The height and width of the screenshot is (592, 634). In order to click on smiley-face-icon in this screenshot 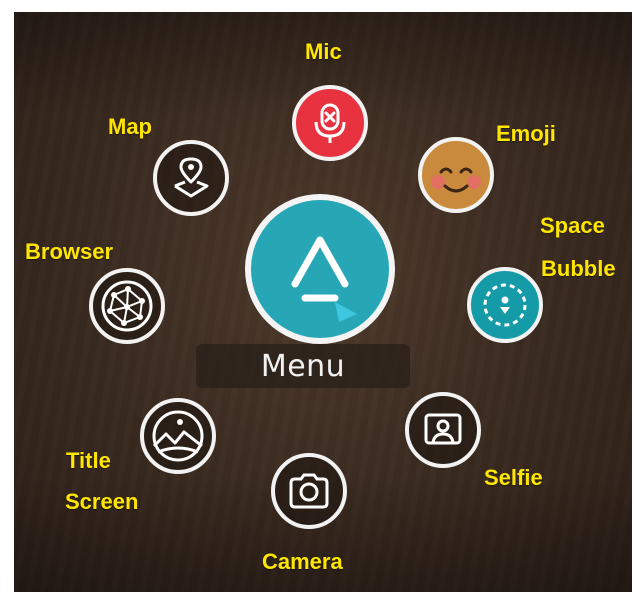, I will do `click(456, 180)`.